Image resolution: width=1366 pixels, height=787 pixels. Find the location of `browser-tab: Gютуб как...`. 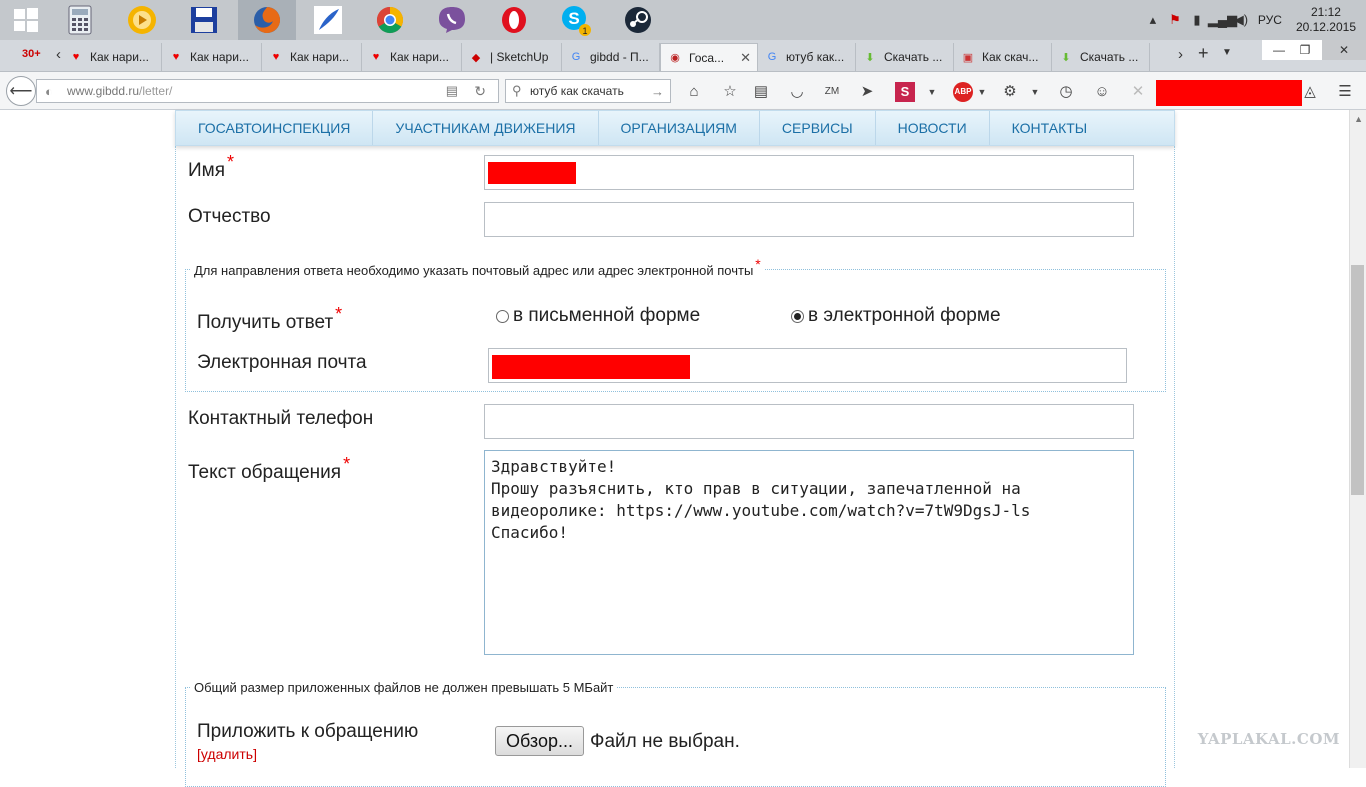

browser-tab: Gютуб как... is located at coordinates (807, 57).